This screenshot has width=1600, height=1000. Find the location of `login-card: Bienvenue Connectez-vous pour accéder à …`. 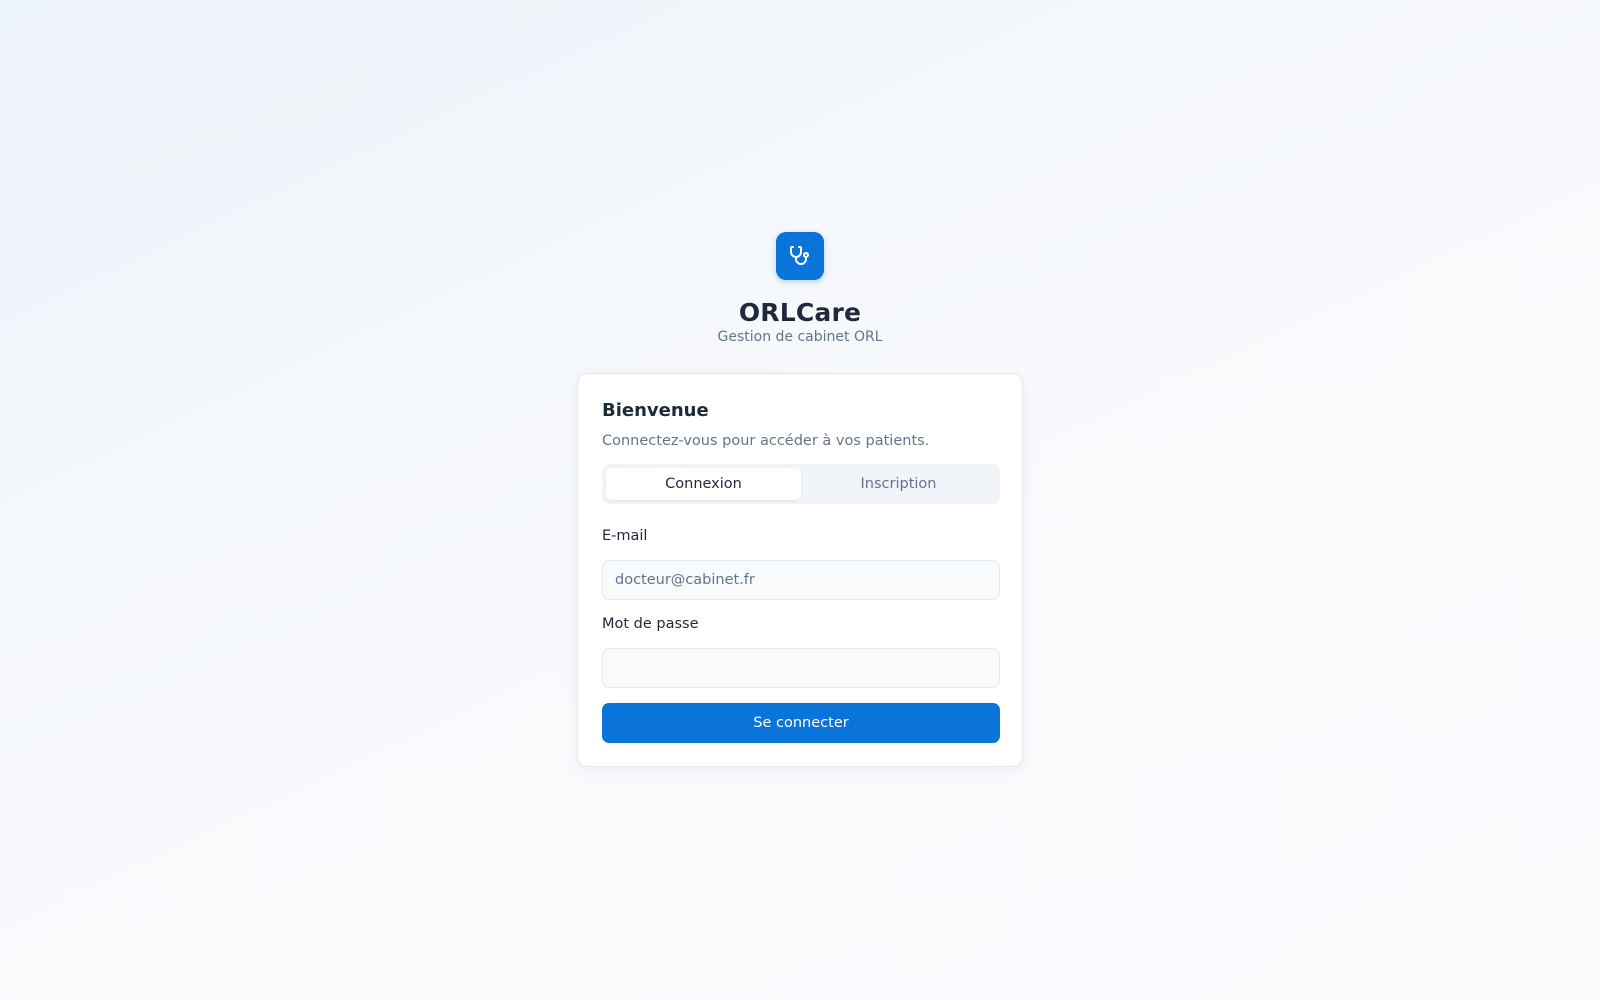

login-card: Bienvenue Connectez-vous pour accéder à … is located at coordinates (800, 570).